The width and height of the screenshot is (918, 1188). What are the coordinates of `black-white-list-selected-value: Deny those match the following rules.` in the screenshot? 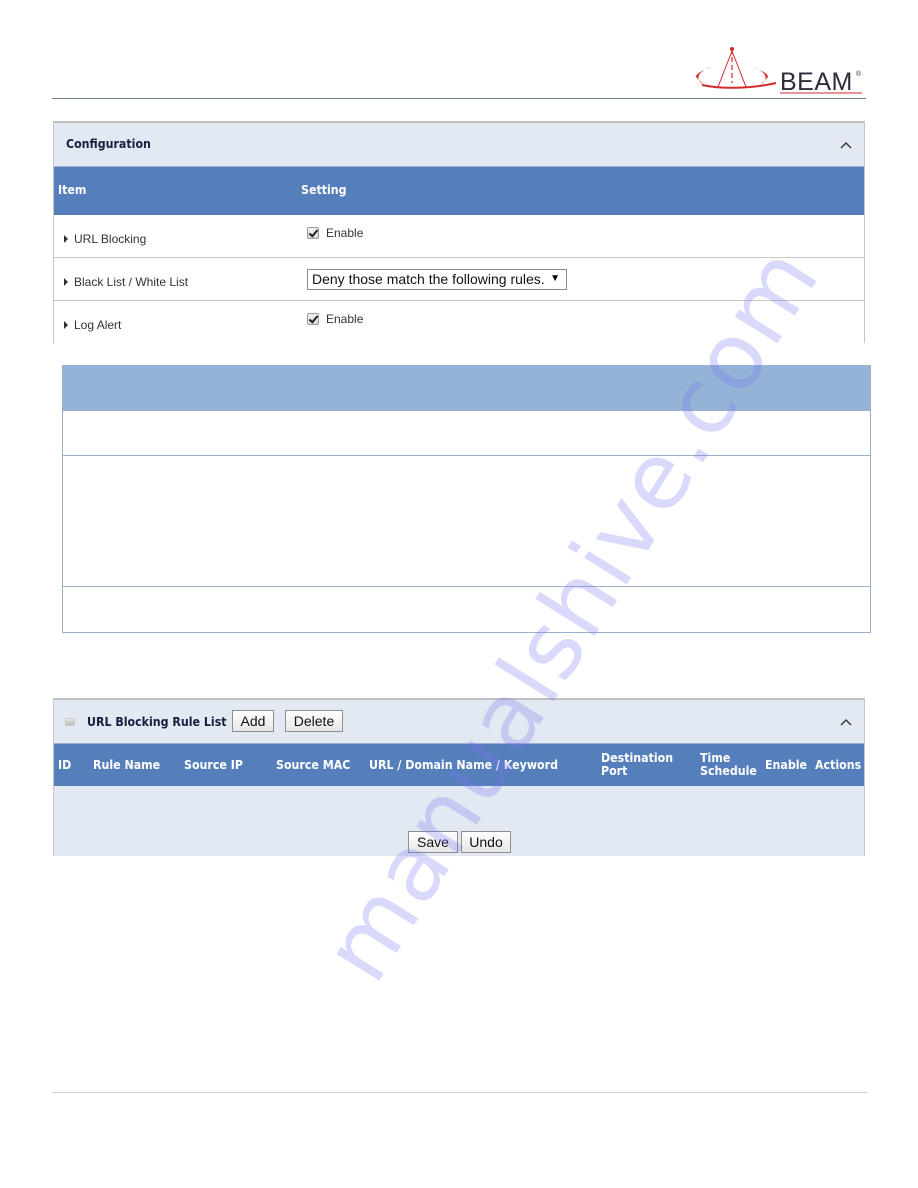 It's located at (428, 279).